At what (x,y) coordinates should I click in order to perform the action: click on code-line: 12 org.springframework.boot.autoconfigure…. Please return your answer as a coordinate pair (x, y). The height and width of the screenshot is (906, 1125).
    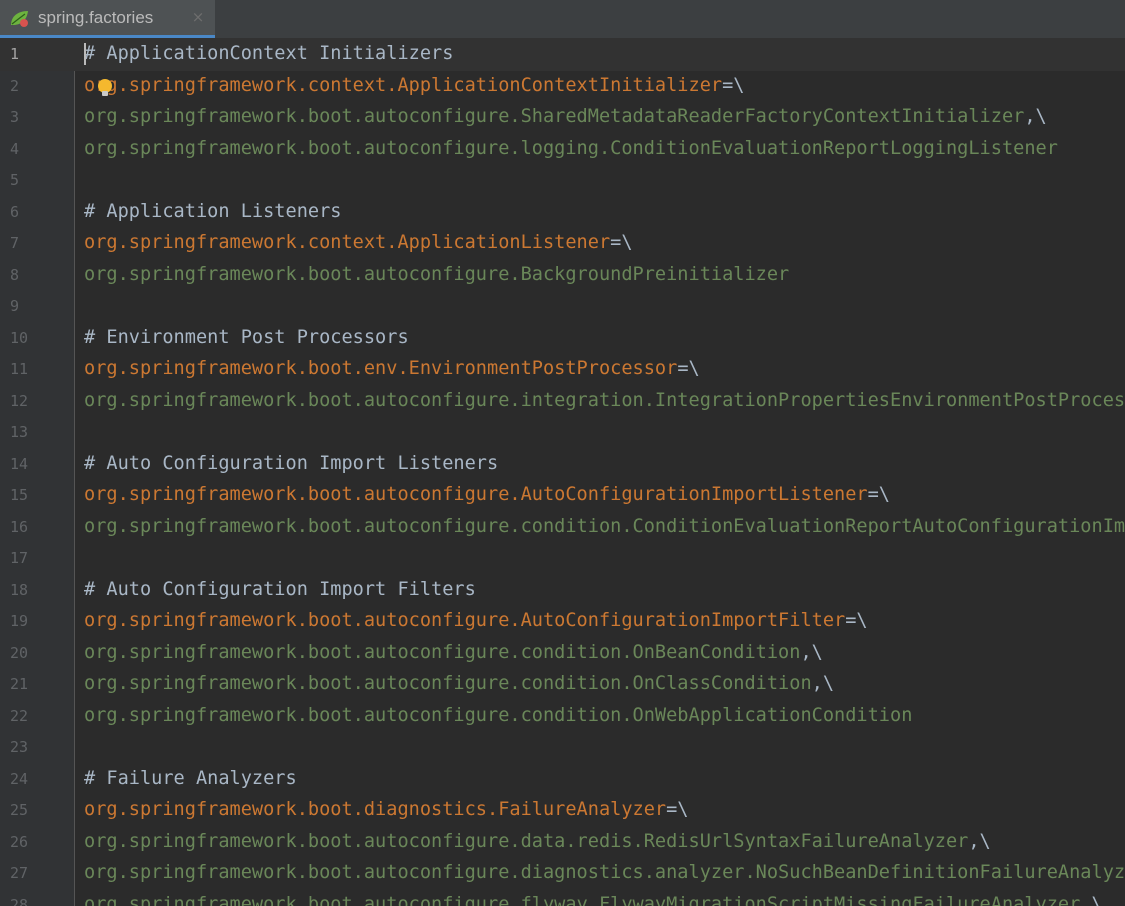
    Looking at the image, I should click on (562, 402).